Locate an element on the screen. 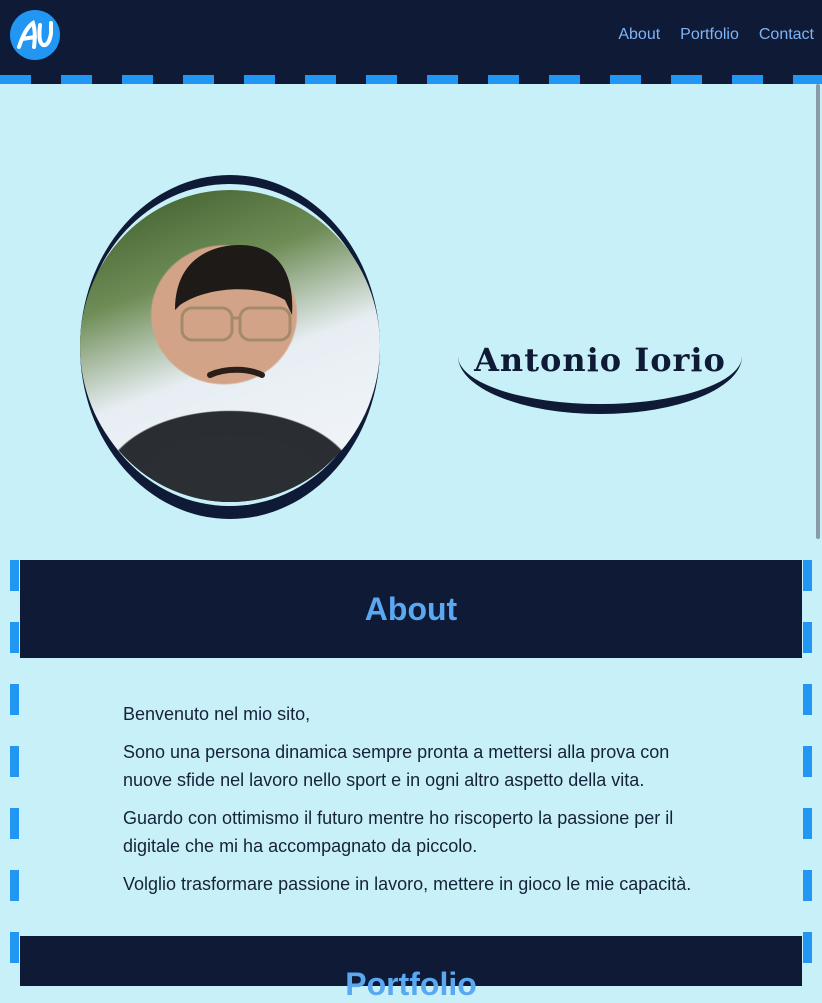 Image resolution: width=822 pixels, height=1003 pixels. portfolio-title: Portfolio is located at coordinates (411, 984).